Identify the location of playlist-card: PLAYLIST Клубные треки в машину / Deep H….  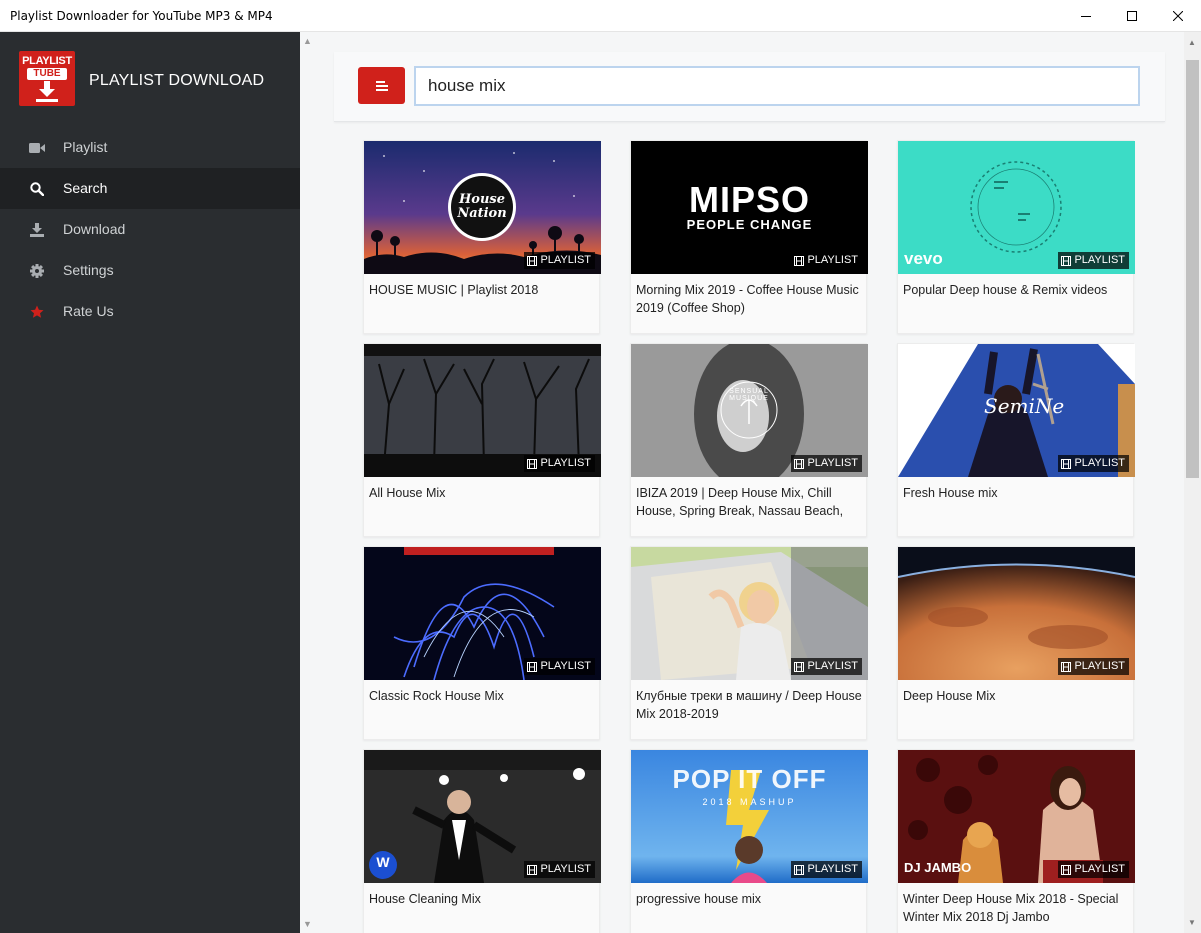
(749, 643).